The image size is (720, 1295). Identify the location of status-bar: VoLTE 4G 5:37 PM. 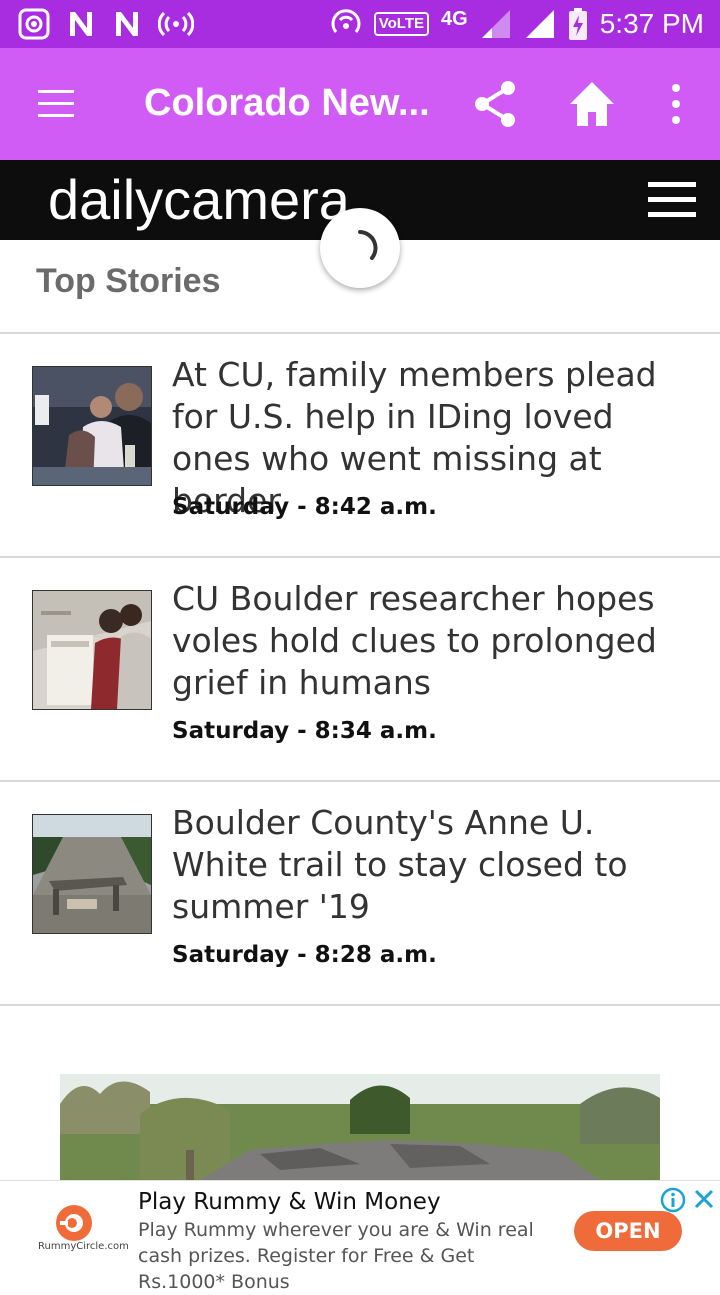
(360, 24).